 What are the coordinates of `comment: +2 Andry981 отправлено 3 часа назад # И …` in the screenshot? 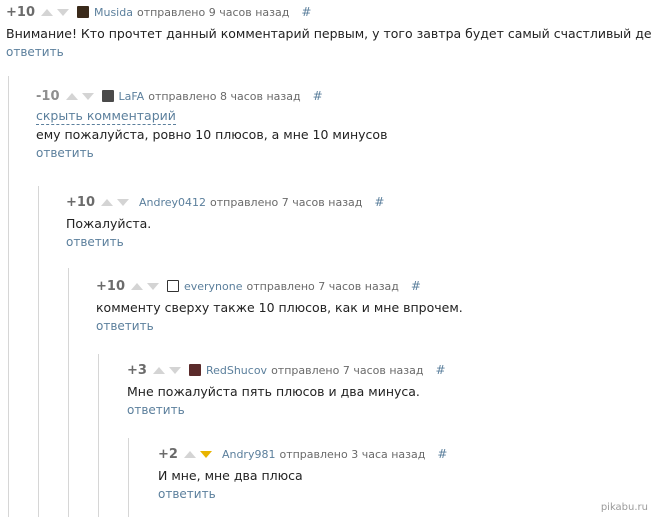 It's located at (302, 473).